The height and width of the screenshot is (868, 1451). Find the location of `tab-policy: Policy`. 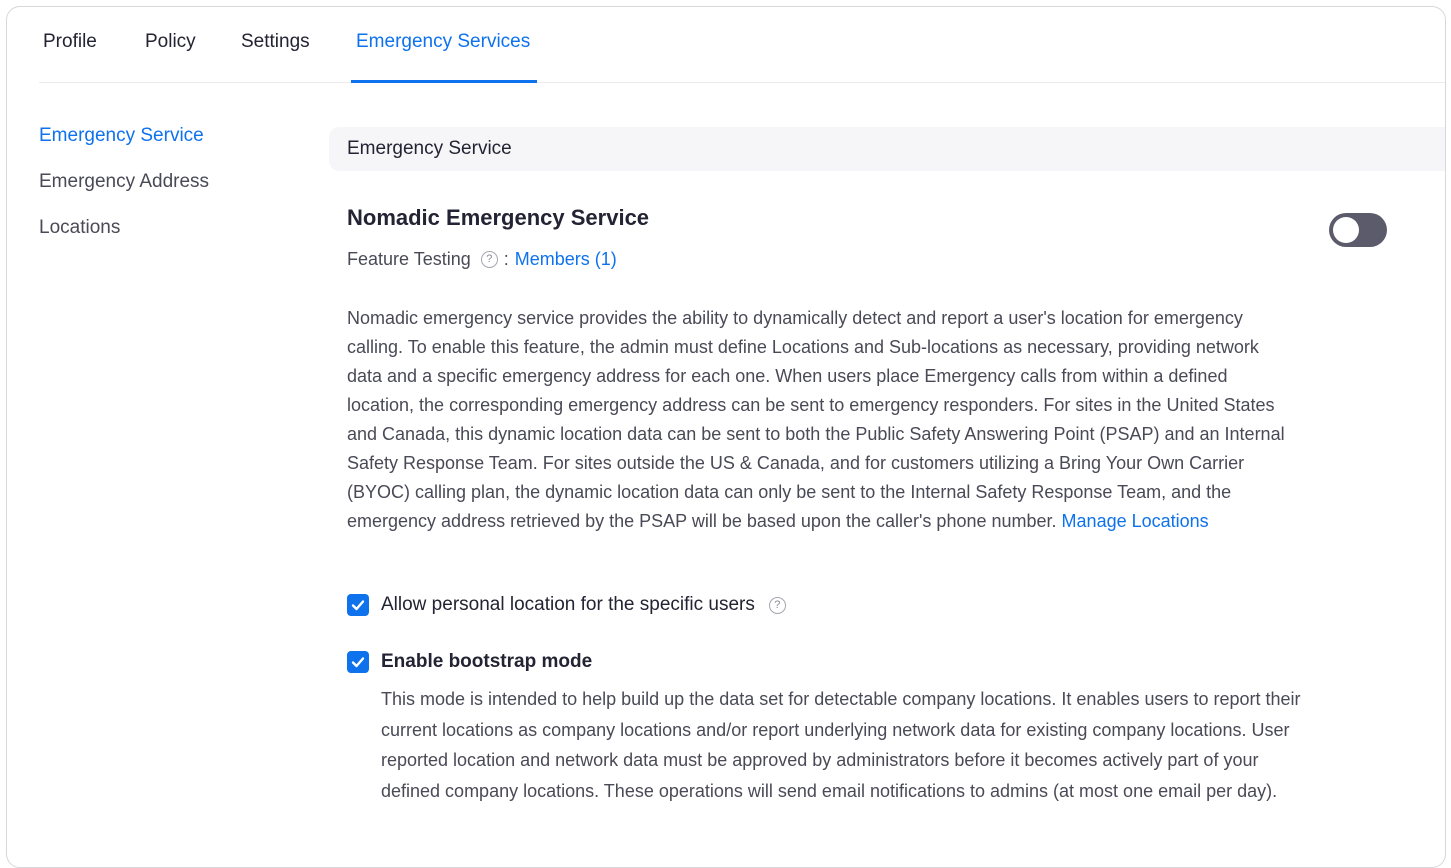

tab-policy: Policy is located at coordinates (170, 42).